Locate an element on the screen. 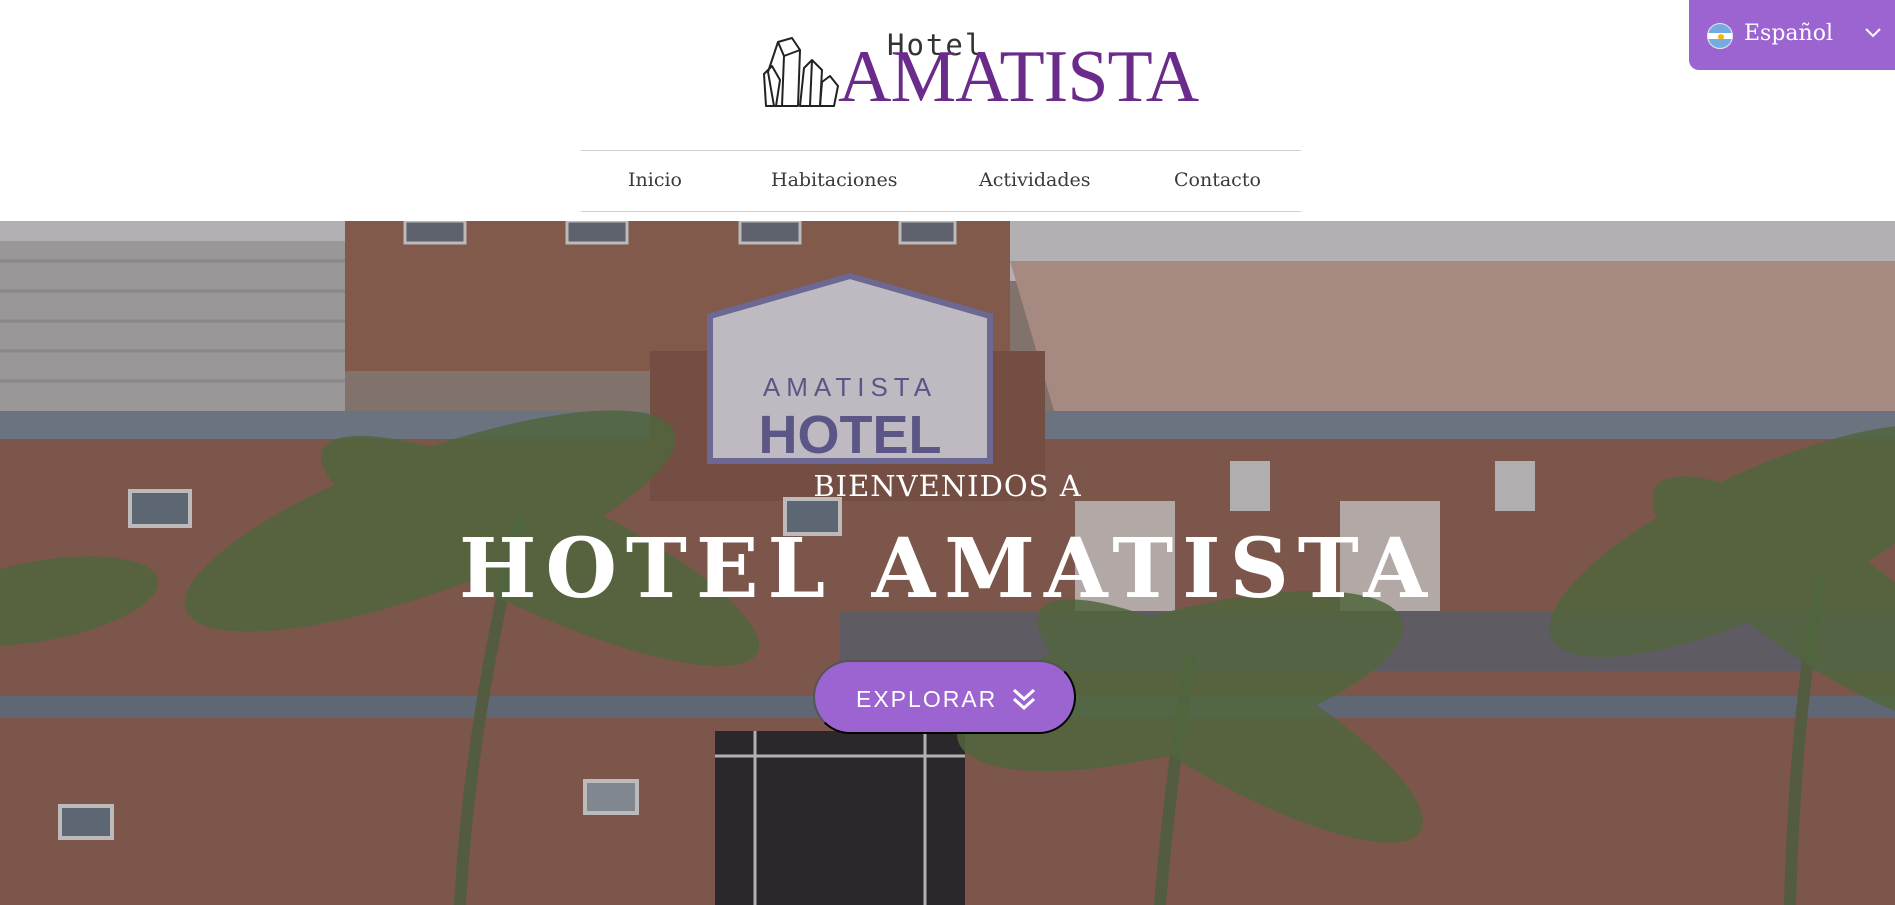 Image resolution: width=1895 pixels, height=905 pixels. language-label: Español is located at coordinates (1788, 33).